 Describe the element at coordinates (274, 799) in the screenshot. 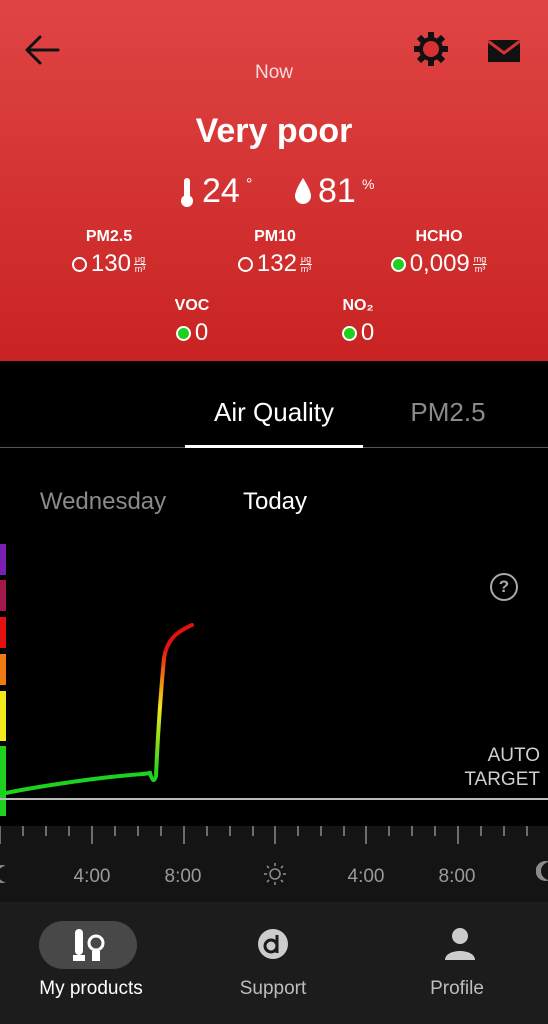

I see `auto-target-line` at that location.